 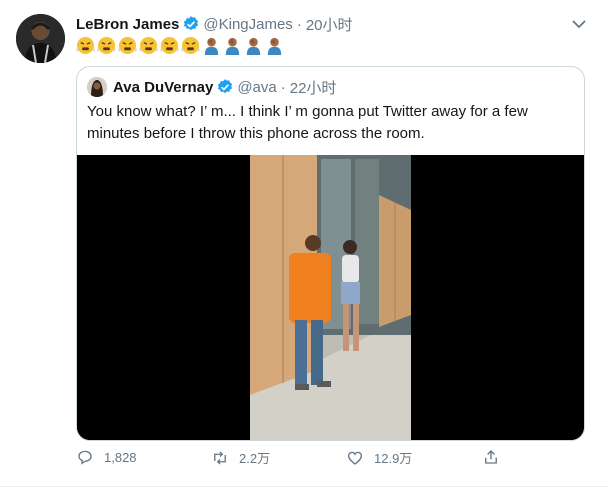 What do you see at coordinates (329, 24) in the screenshot?
I see `tweet-timestamp: 20小时` at bounding box center [329, 24].